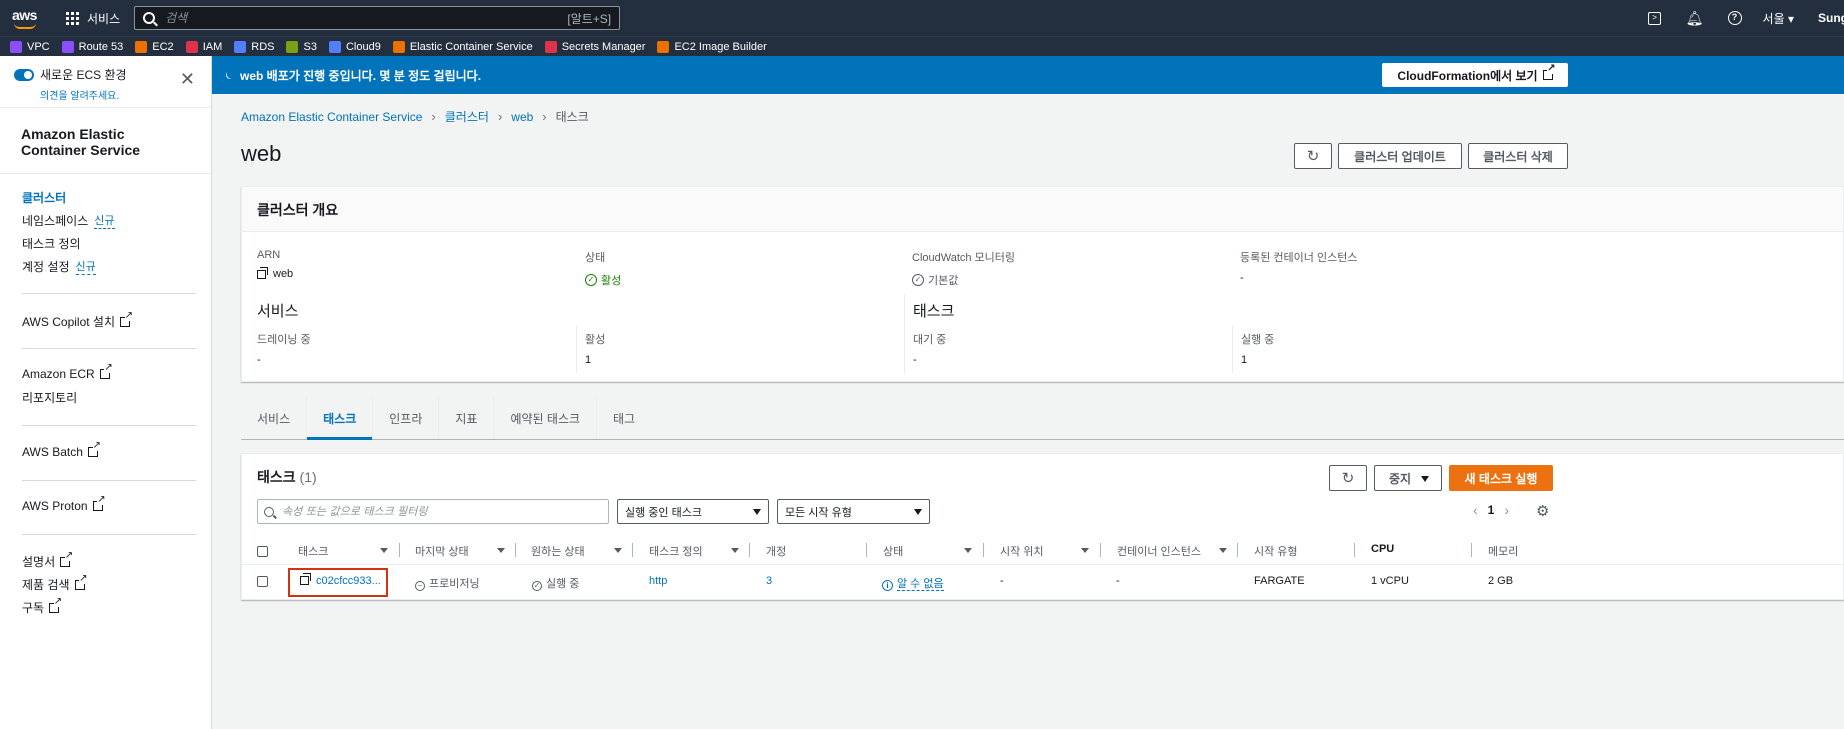 Image resolution: width=1844 pixels, height=729 pixels. Describe the element at coordinates (893, 551) in the screenshot. I see `column-health: 상태` at that location.